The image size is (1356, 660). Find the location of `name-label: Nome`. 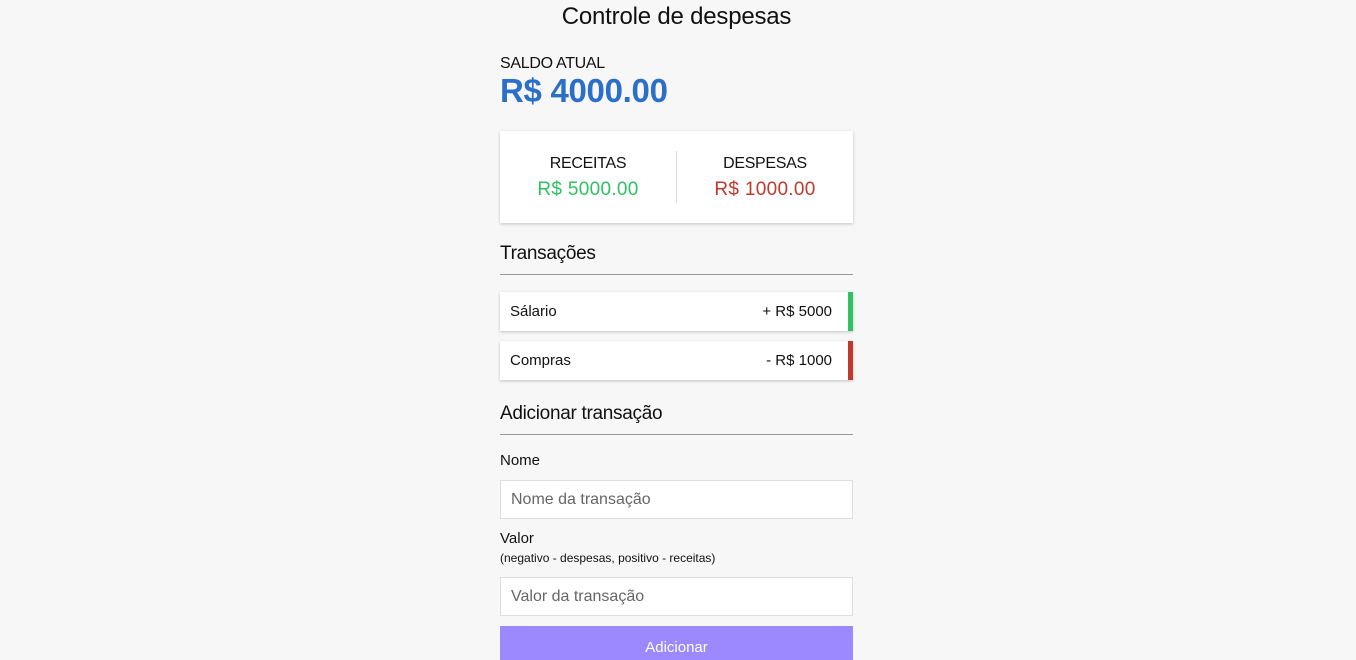

name-label: Nome is located at coordinates (520, 460).